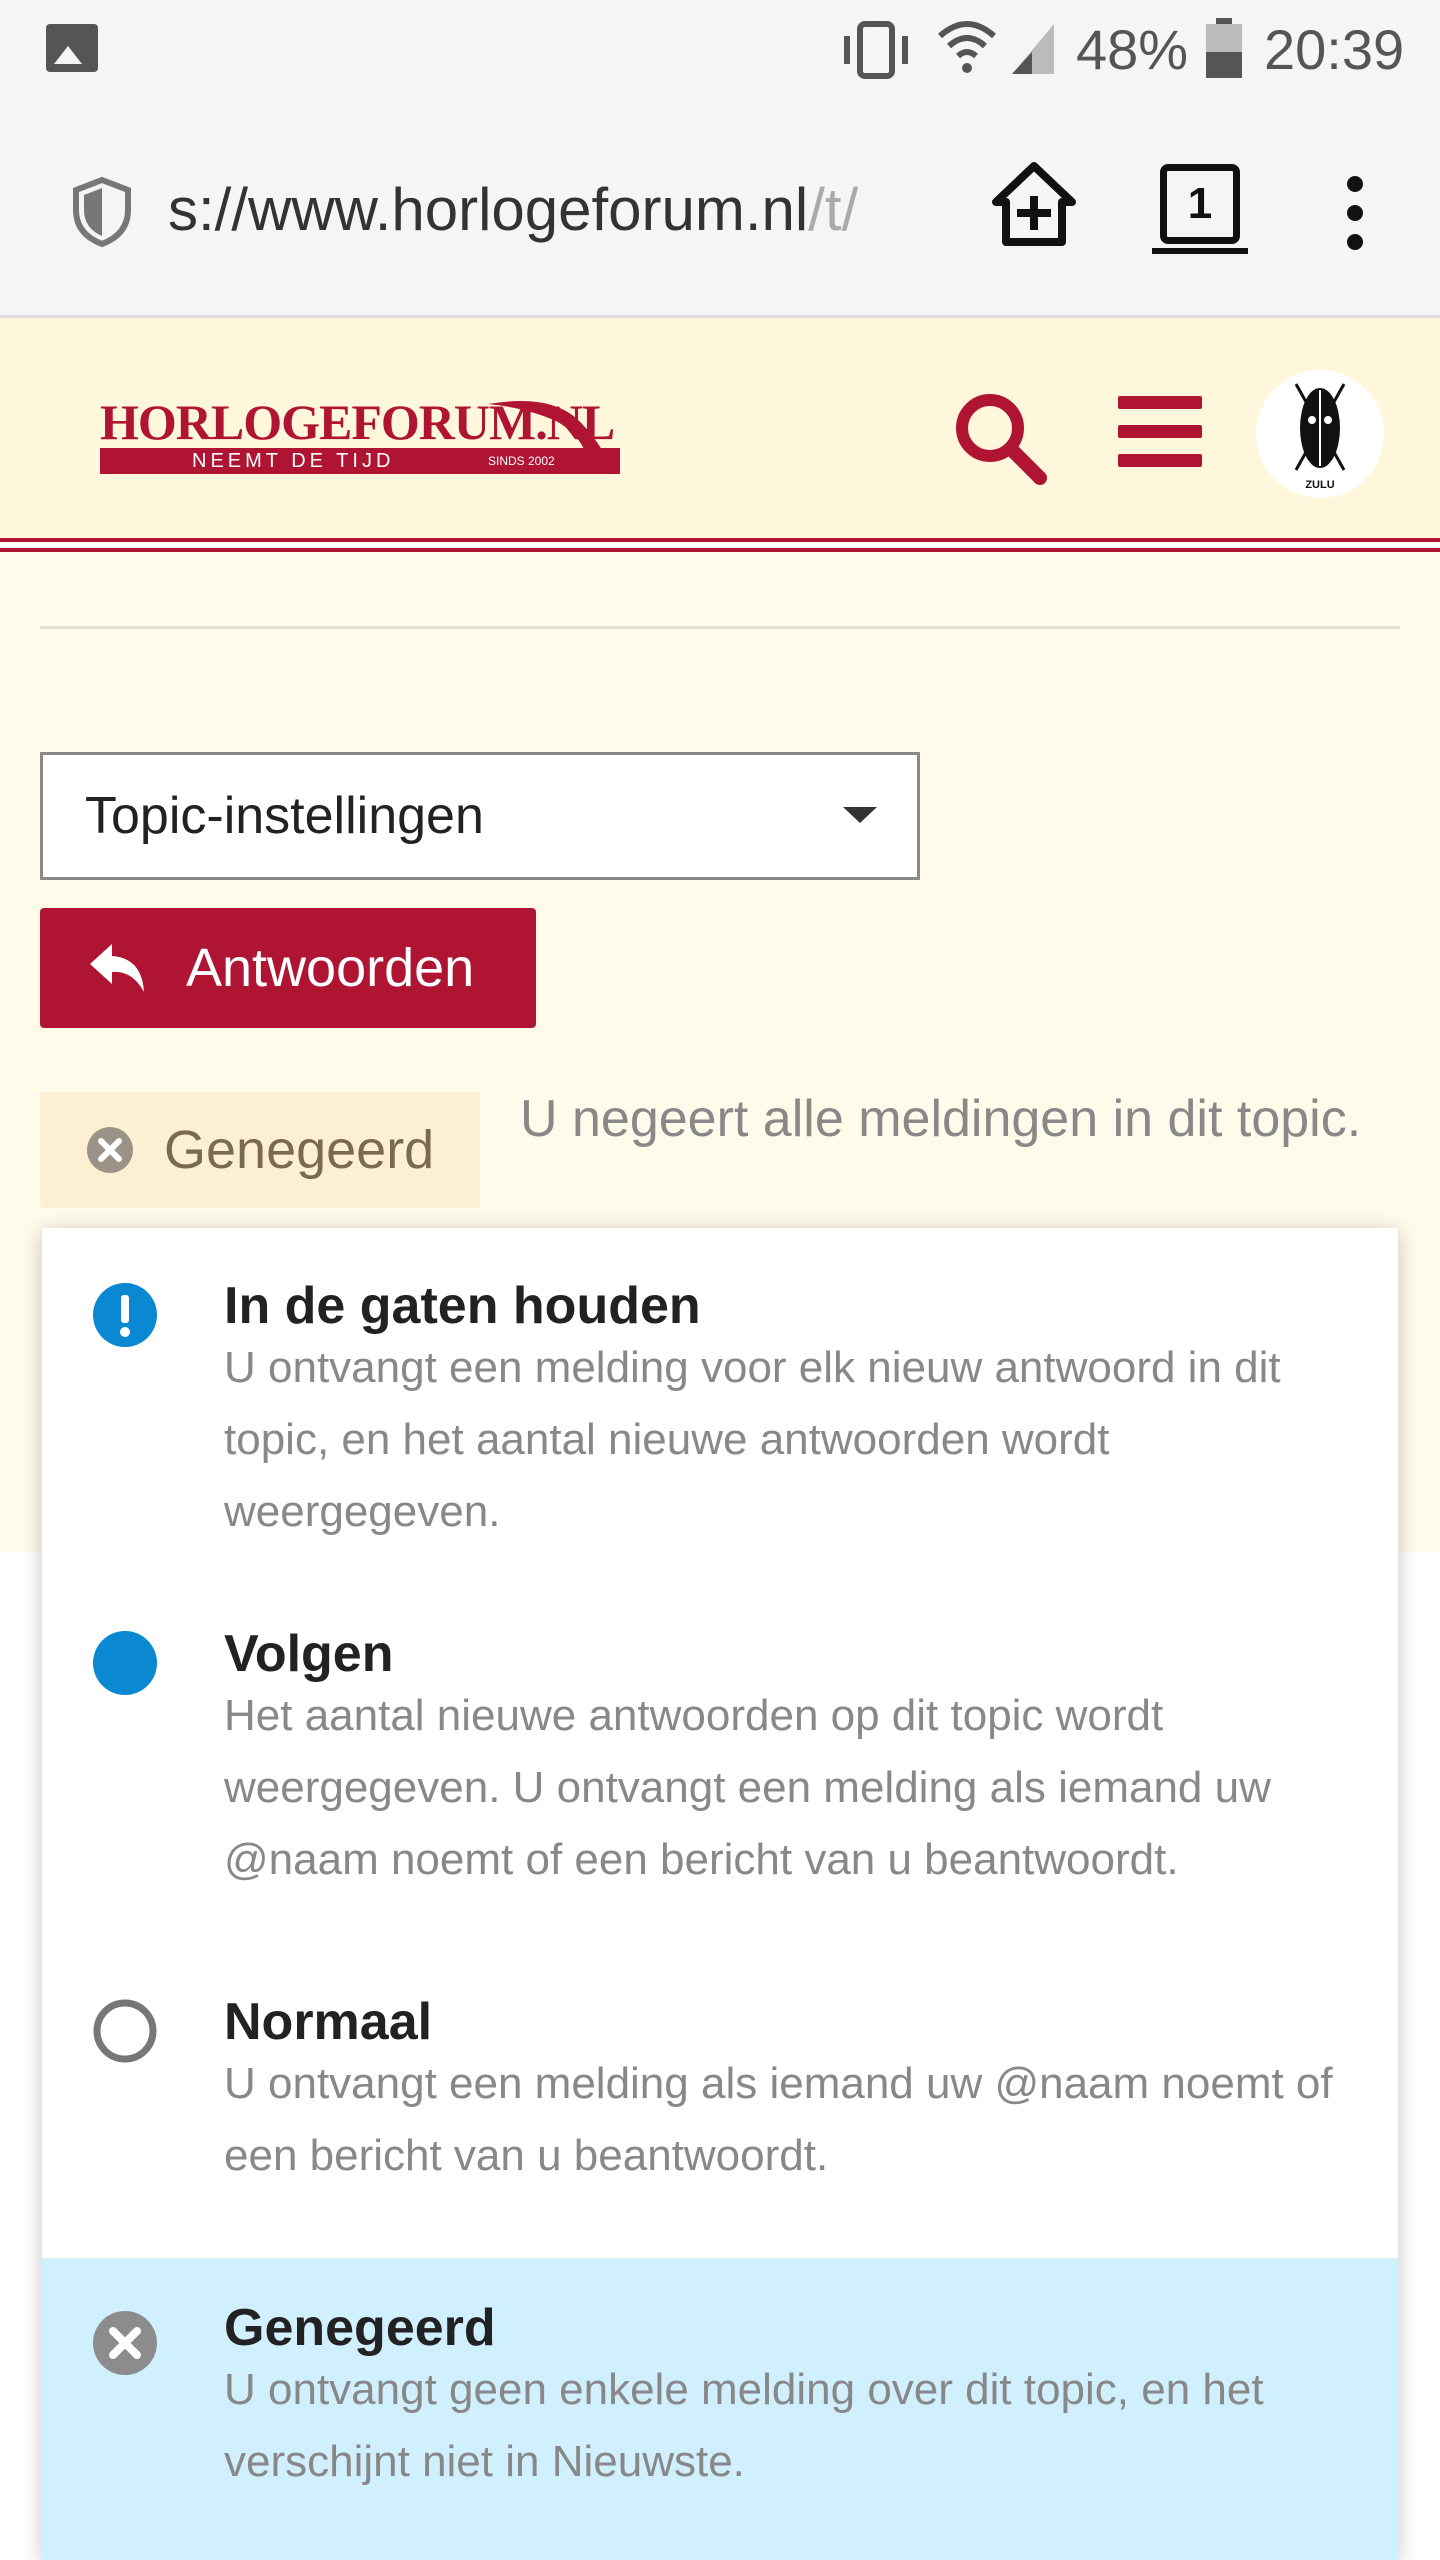  I want to click on header-divider, so click(720, 540).